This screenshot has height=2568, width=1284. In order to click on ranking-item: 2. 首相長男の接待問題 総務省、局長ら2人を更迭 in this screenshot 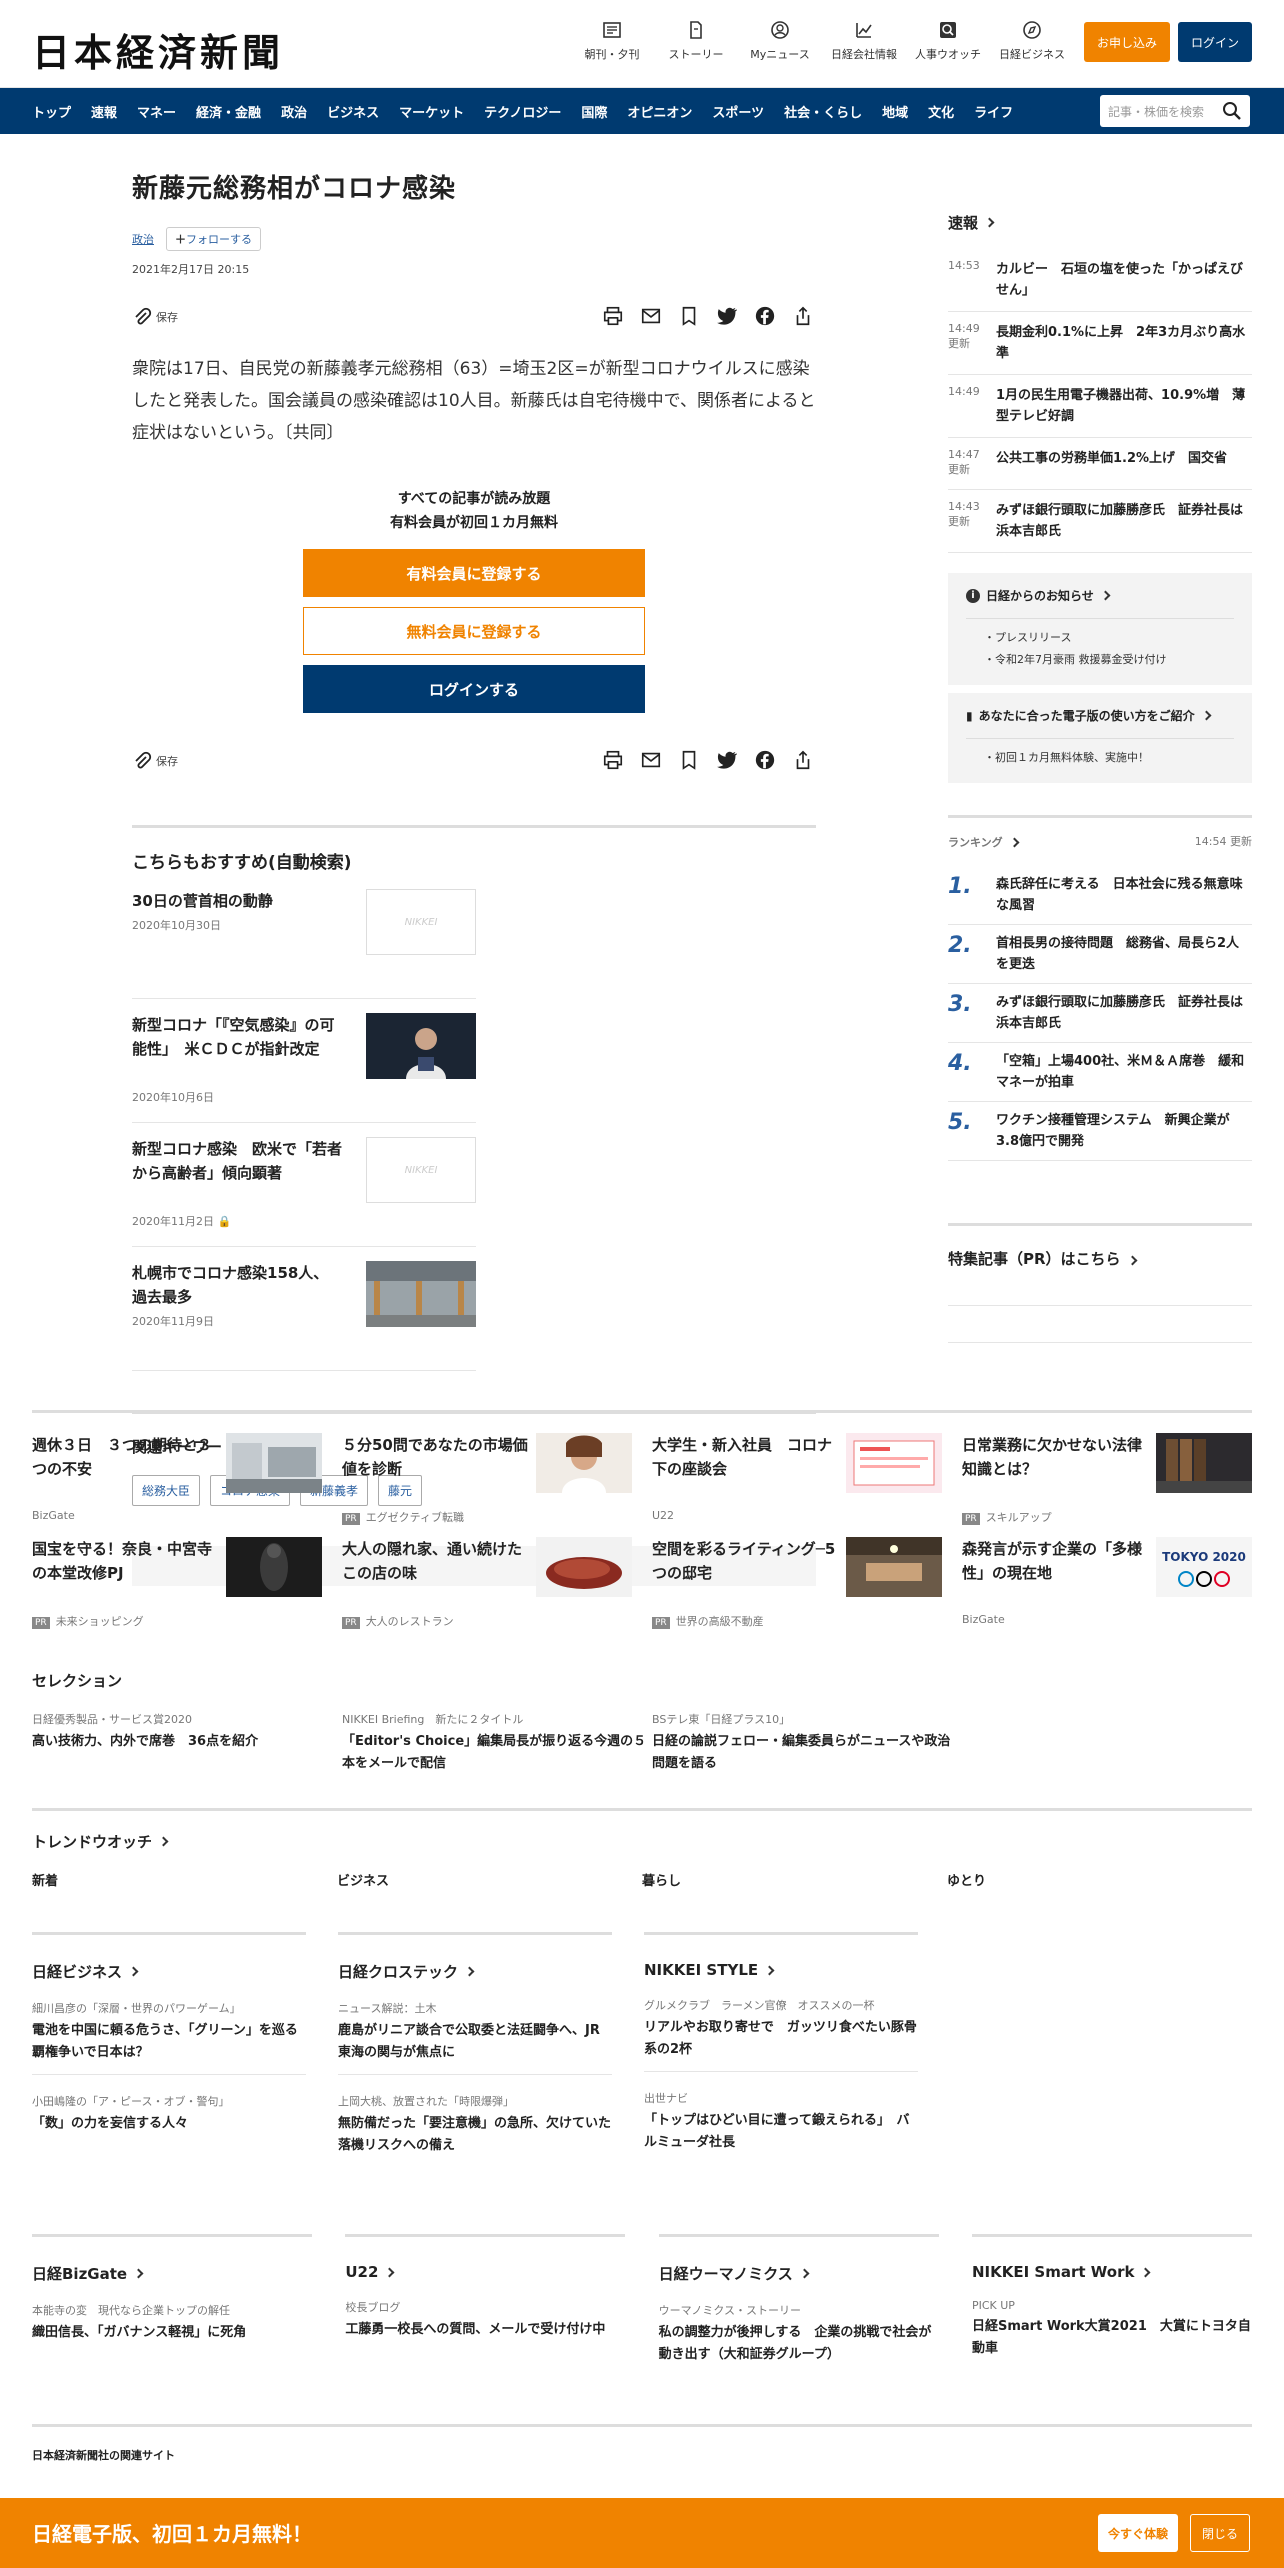, I will do `click(1100, 954)`.